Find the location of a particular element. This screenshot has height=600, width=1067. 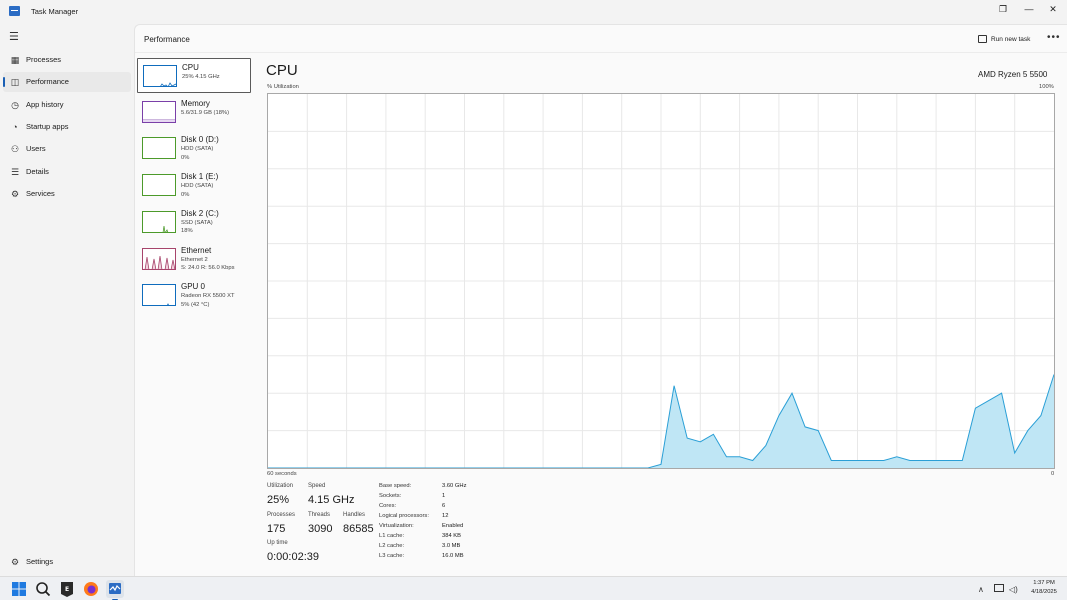

nav-item-details: ☰ Details is located at coordinates (67, 172).